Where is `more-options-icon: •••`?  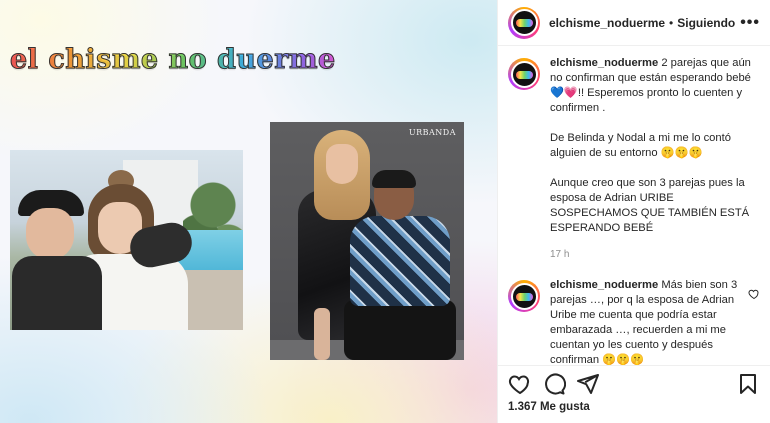 more-options-icon: ••• is located at coordinates (750, 23).